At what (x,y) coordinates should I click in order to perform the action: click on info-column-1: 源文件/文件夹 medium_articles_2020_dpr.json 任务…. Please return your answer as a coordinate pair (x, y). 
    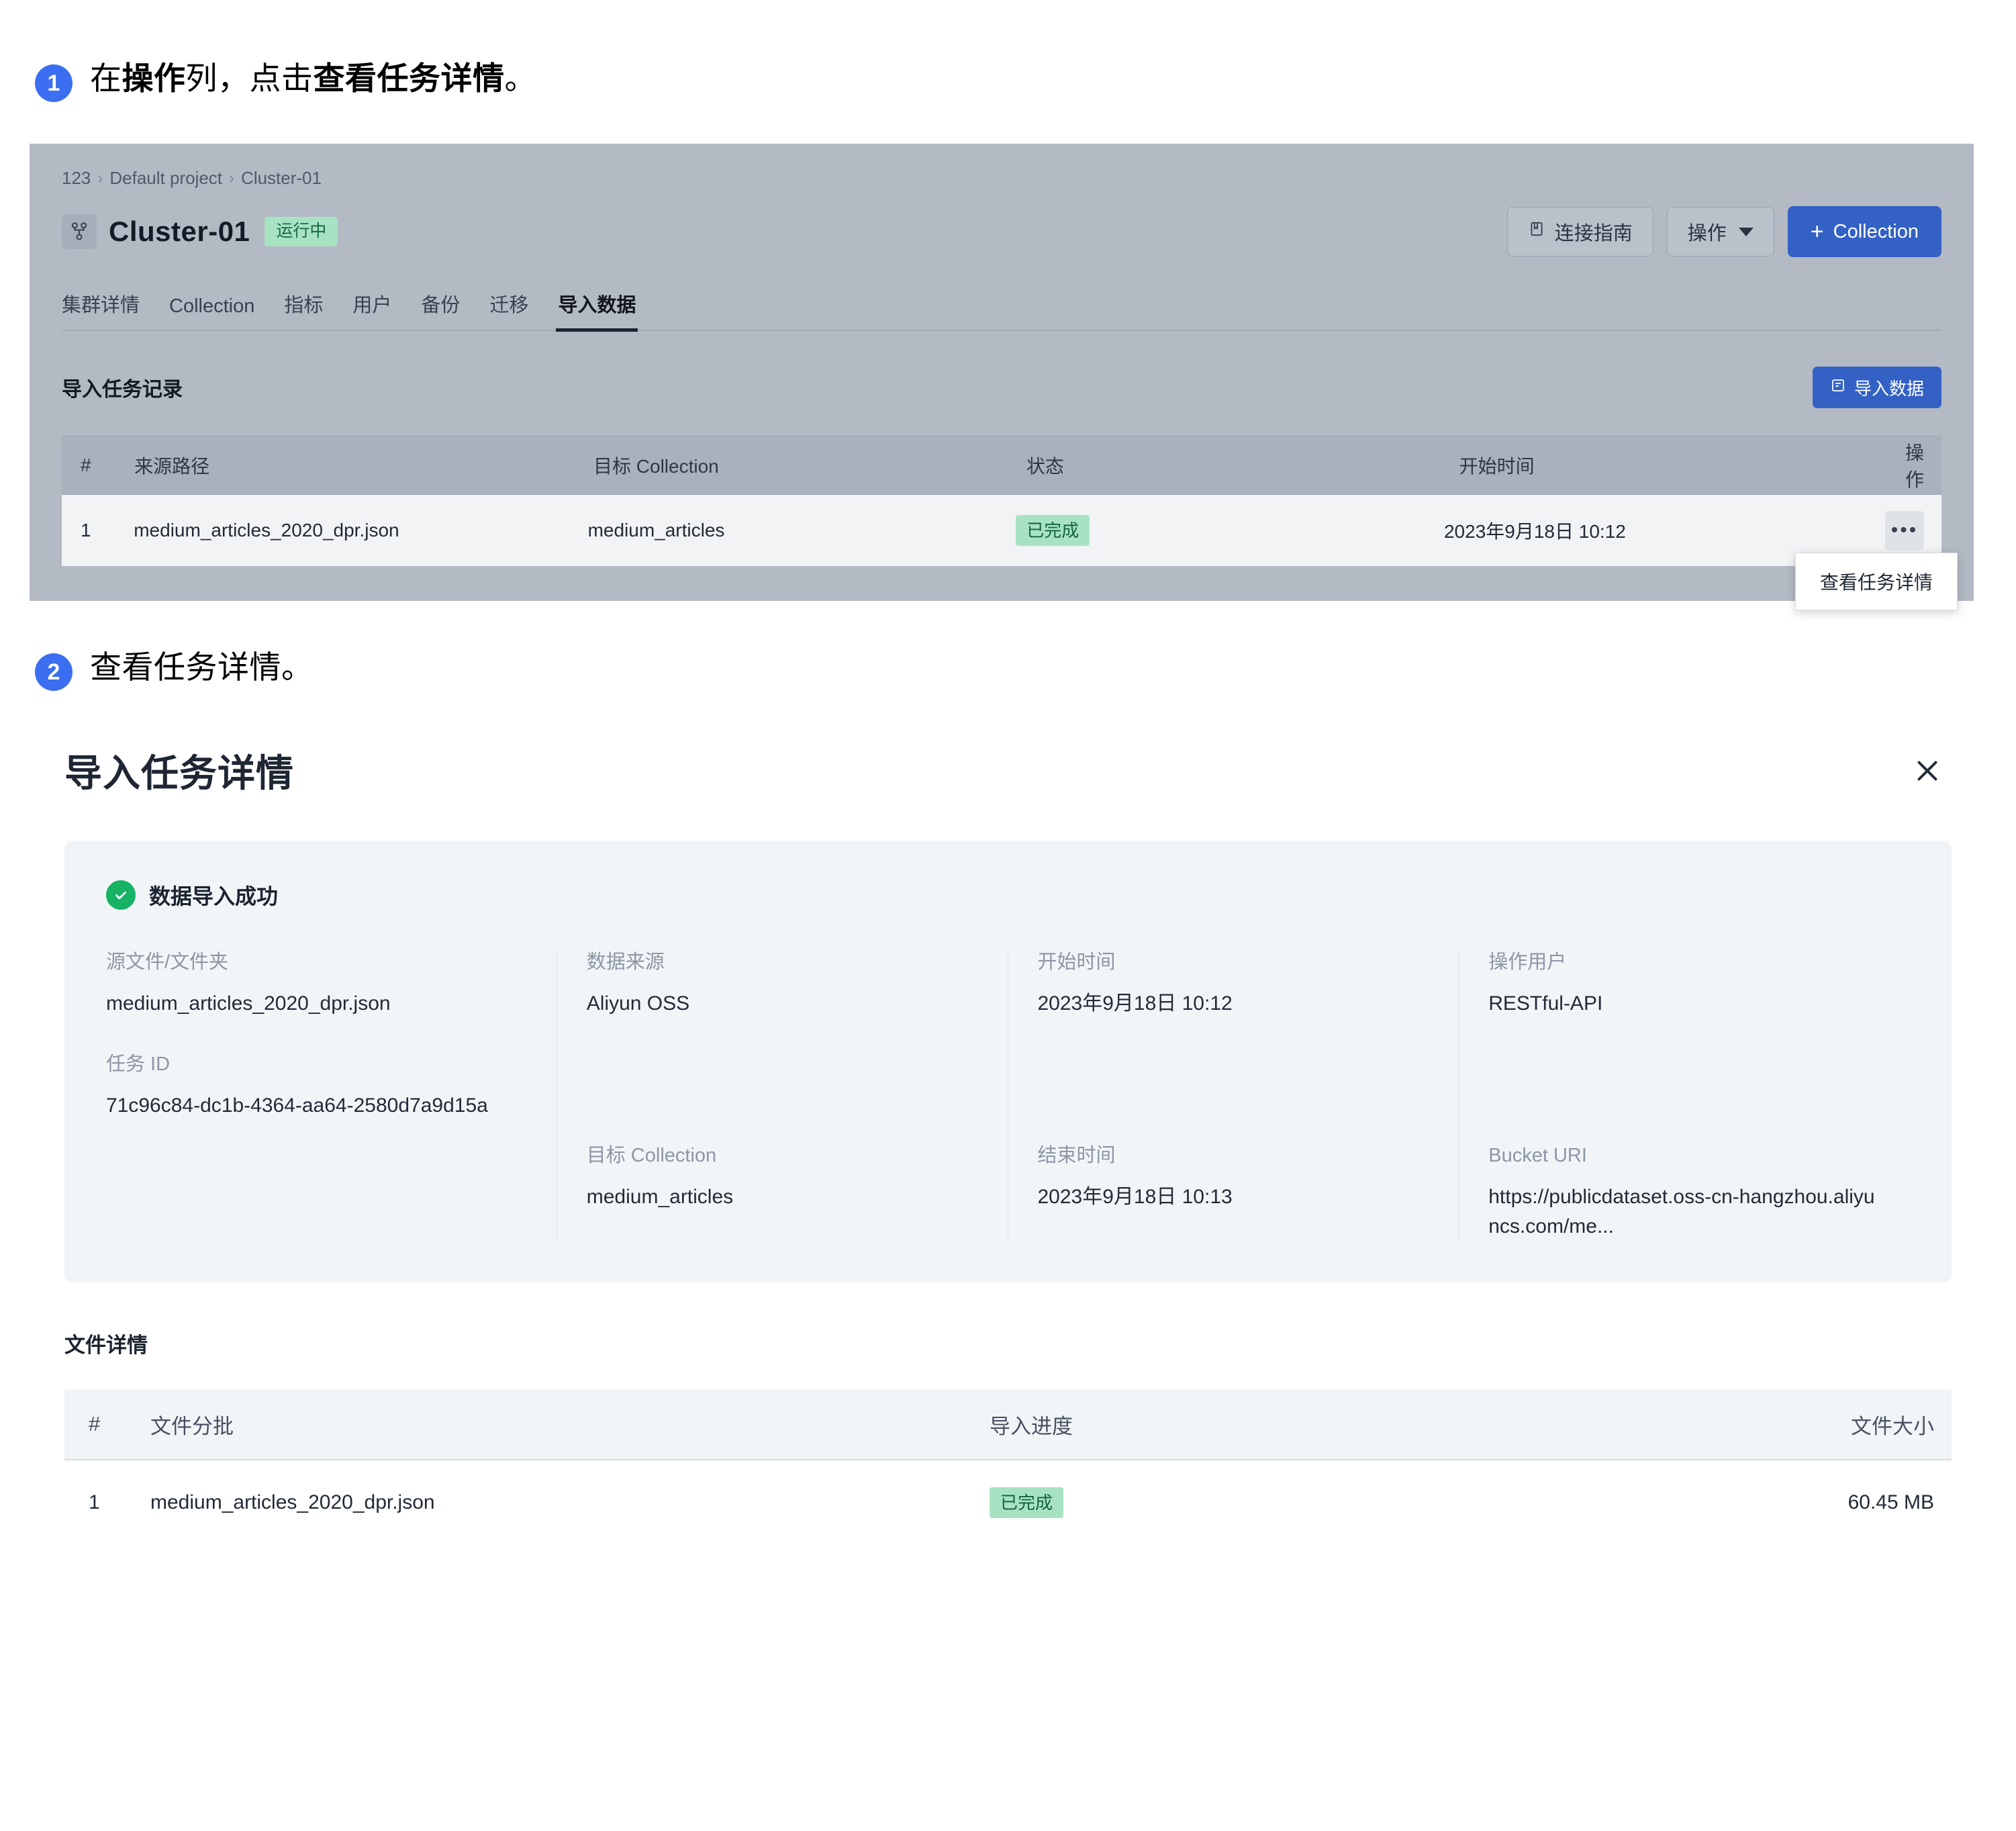
    Looking at the image, I should click on (331, 1096).